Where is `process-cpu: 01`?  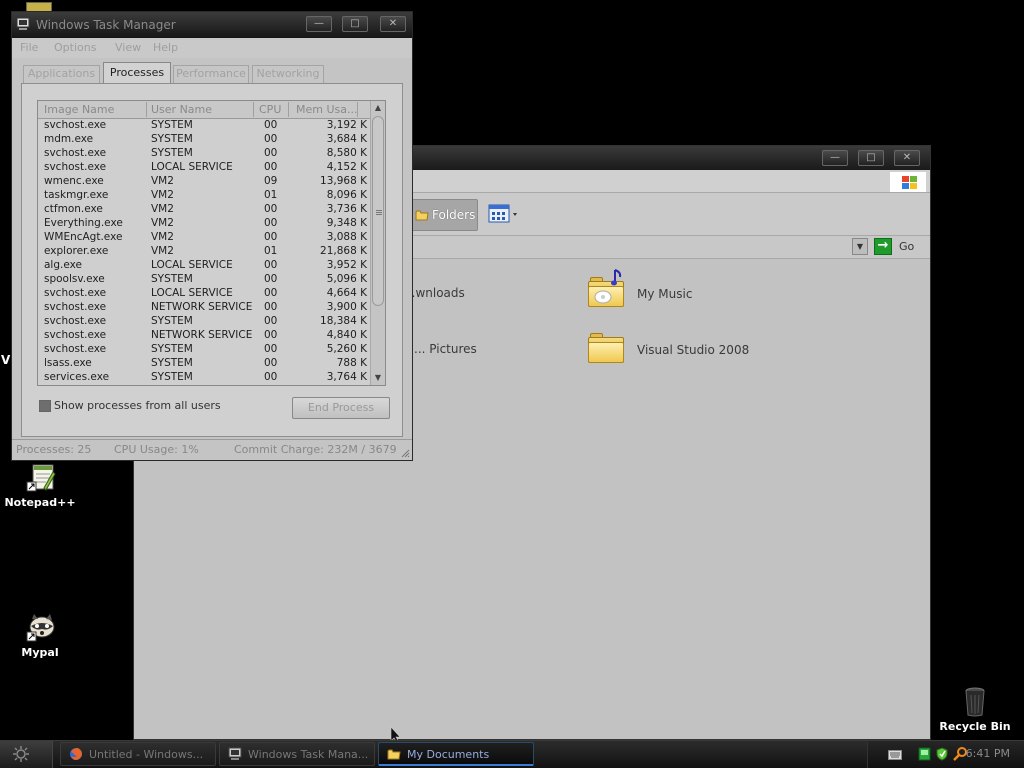
process-cpu: 01 is located at coordinates (271, 195).